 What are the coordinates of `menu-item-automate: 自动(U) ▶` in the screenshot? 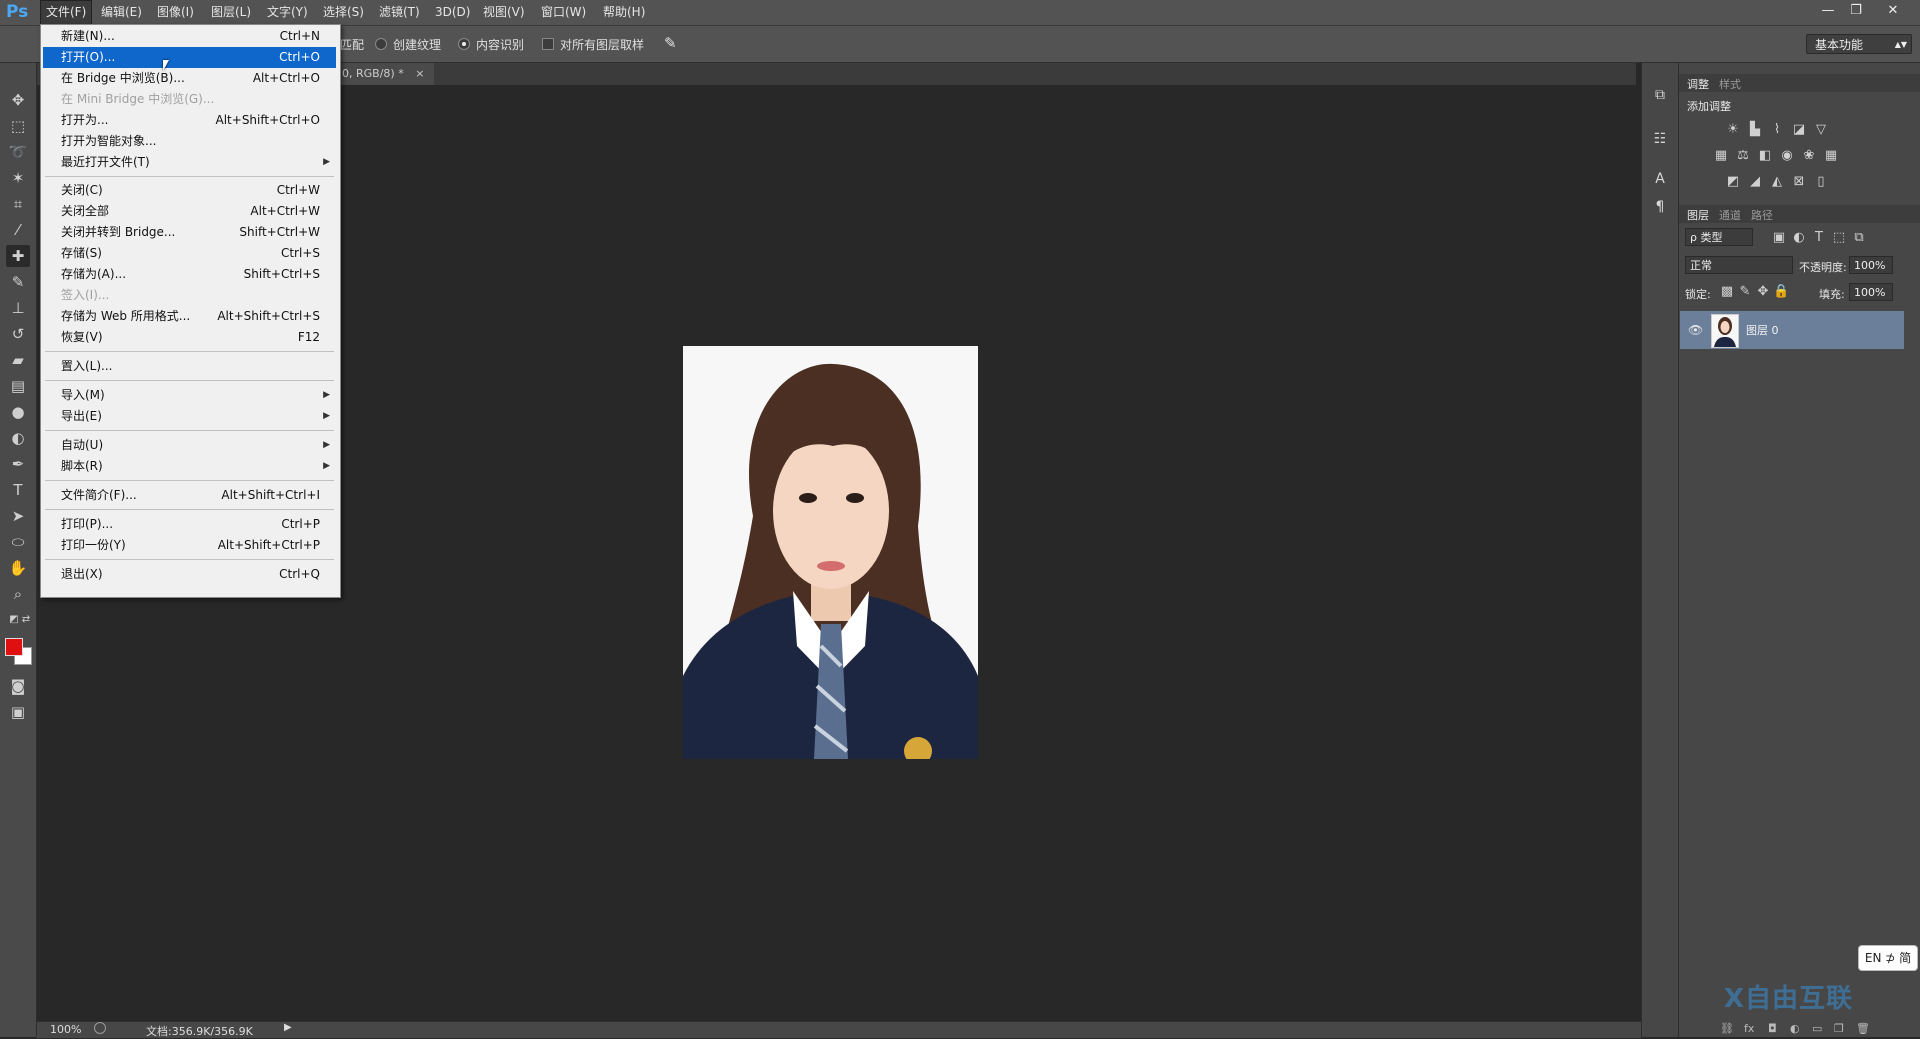 It's located at (189, 445).